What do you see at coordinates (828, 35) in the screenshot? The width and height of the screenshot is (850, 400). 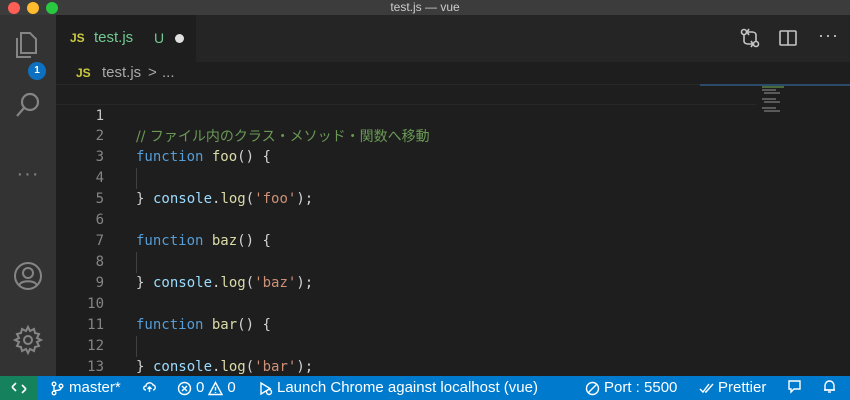 I see `more-actions-icon: ···` at bounding box center [828, 35].